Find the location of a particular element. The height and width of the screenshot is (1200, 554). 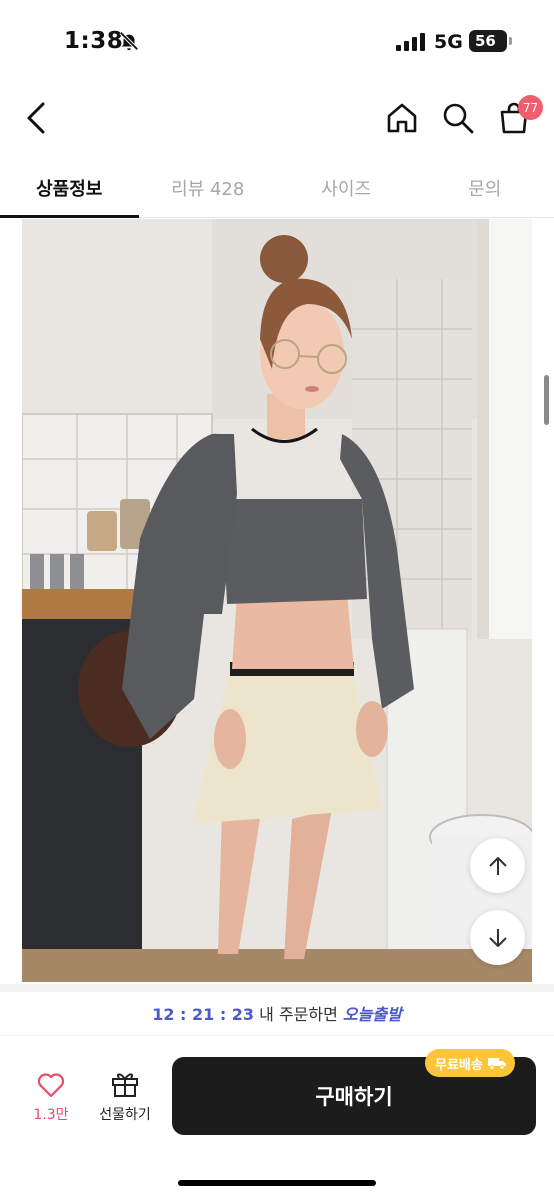

order-countdown-timer: 12 : 21 : 23 is located at coordinates (203, 1014).